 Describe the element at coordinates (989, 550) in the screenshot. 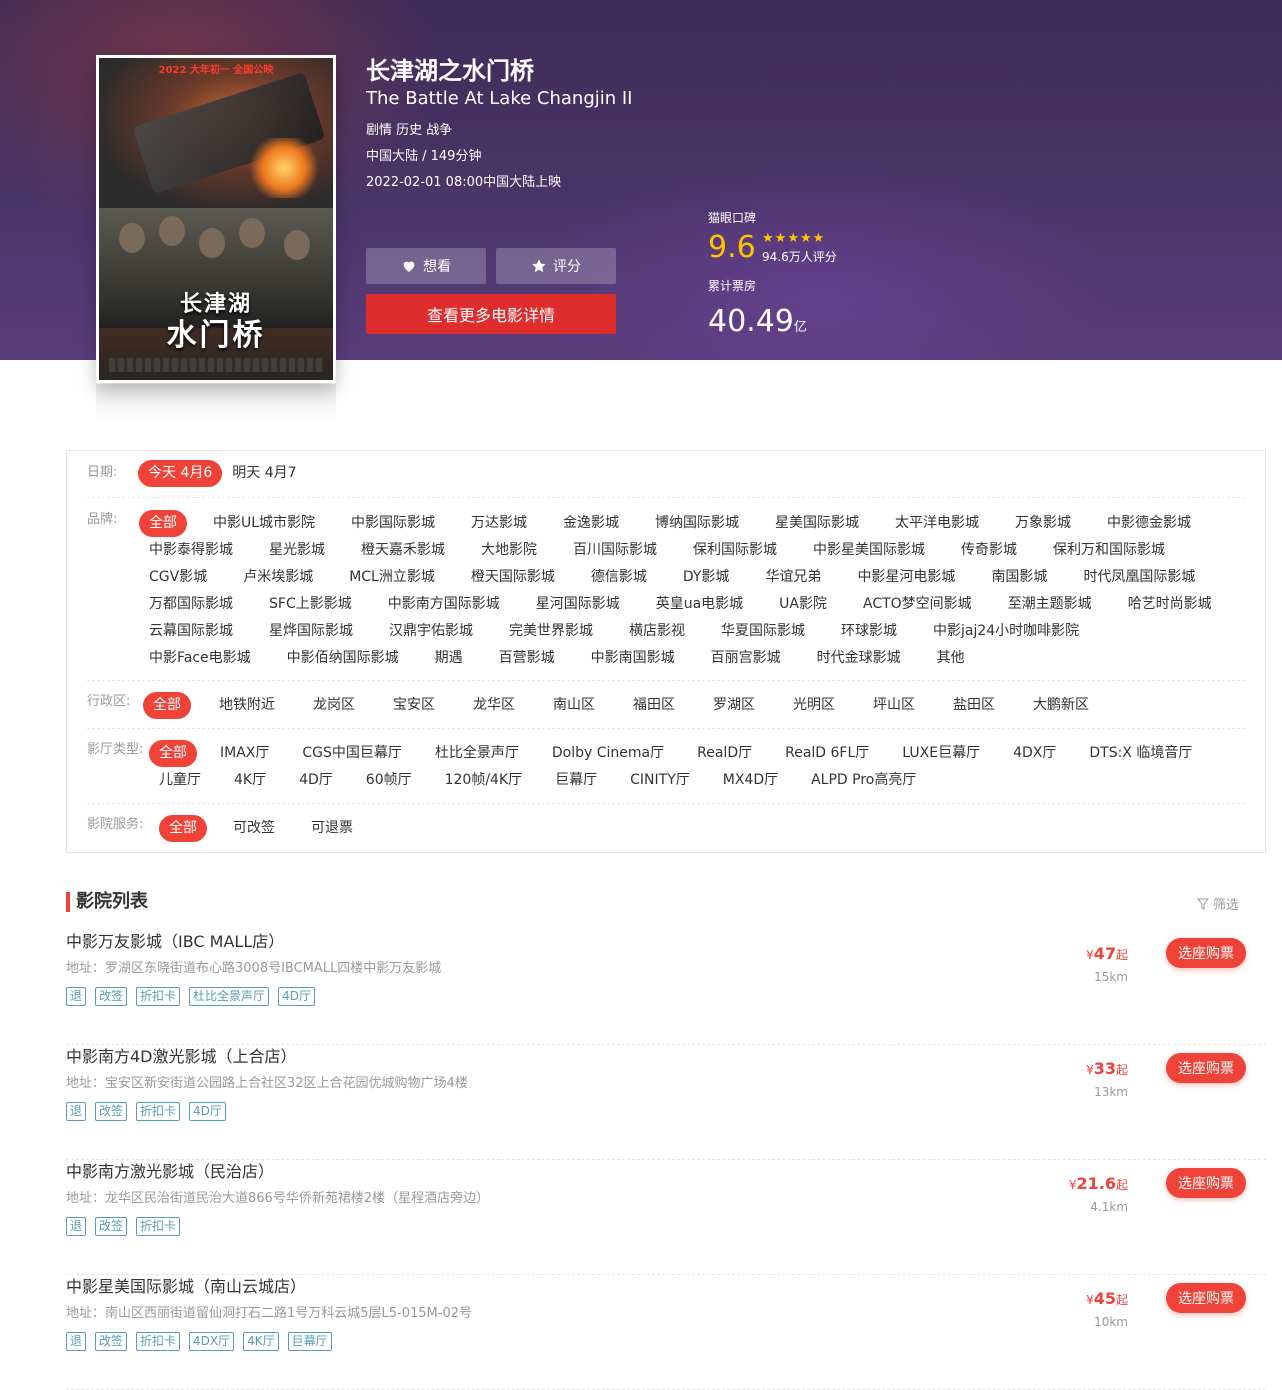

I see `filter-brand-option: 传奇影城` at that location.